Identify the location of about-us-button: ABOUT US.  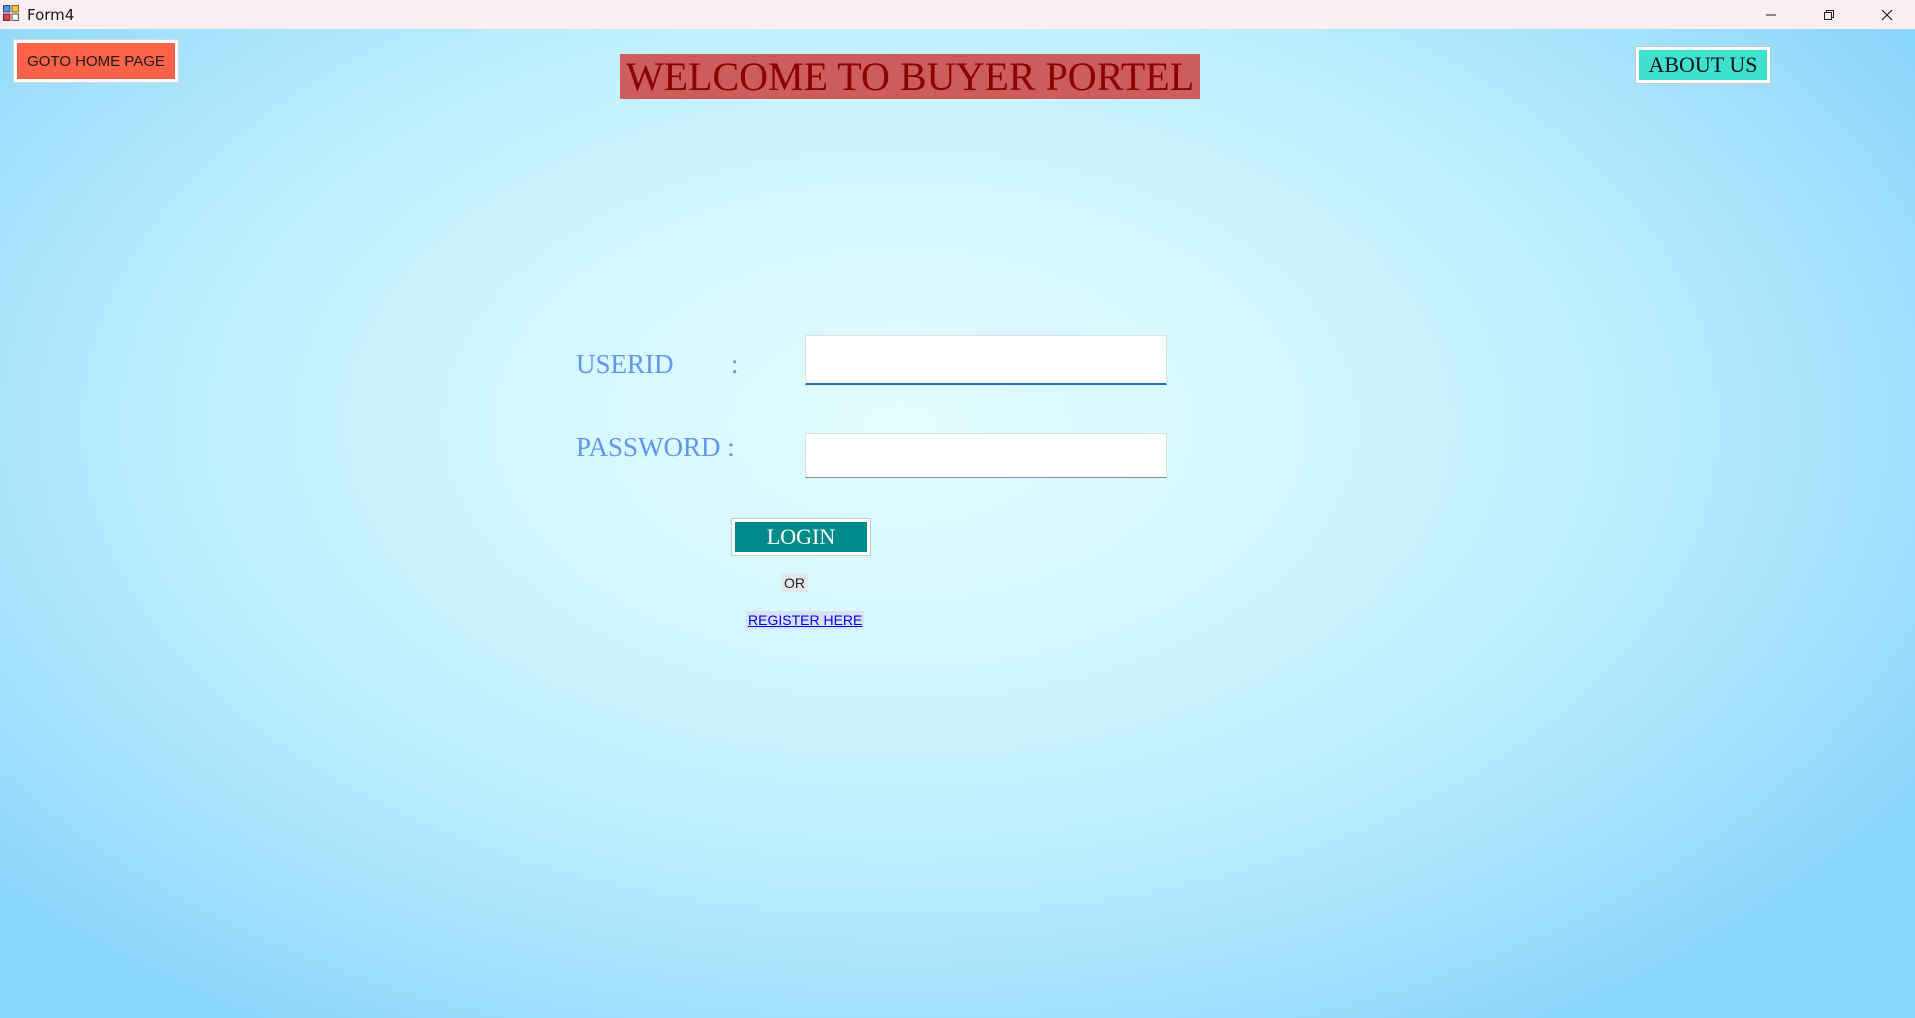
(1703, 65).